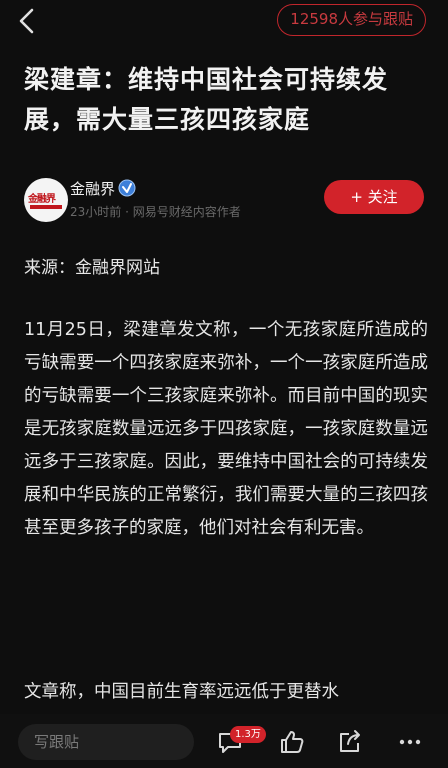 This screenshot has height=768, width=448. What do you see at coordinates (106, 742) in the screenshot?
I see `comment-input: 写跟贴` at bounding box center [106, 742].